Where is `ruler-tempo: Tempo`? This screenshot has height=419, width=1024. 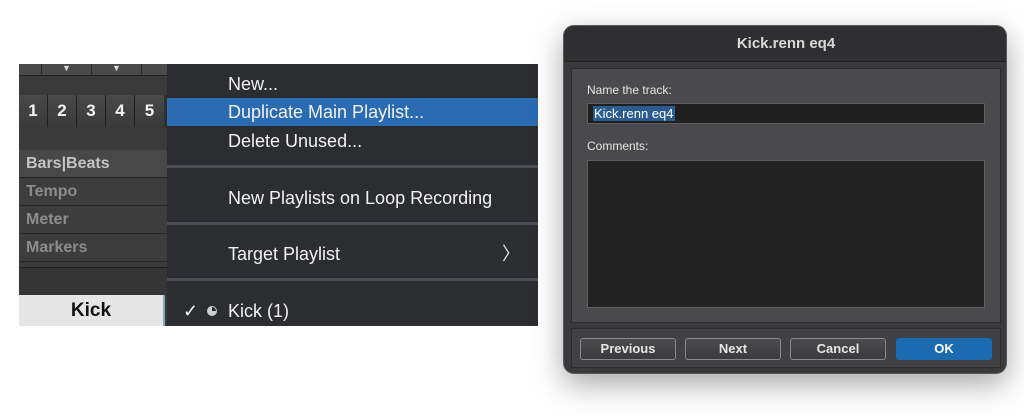 ruler-tempo: Tempo is located at coordinates (93, 192).